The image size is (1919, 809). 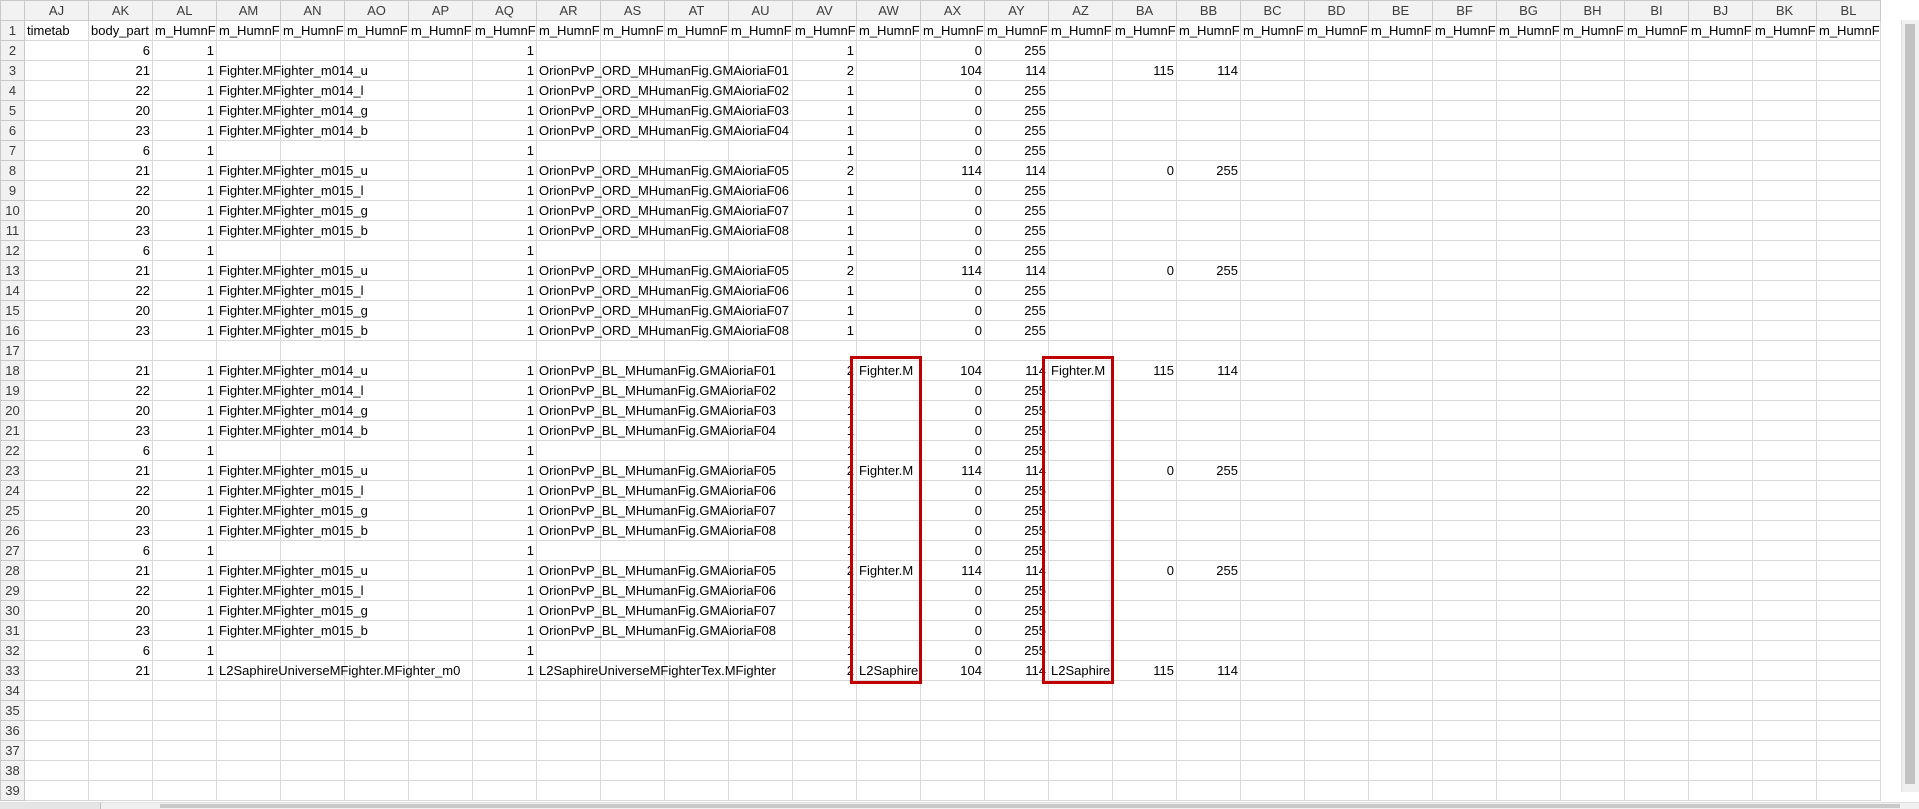 What do you see at coordinates (1464, 370) in the screenshot?
I see `cell-bf18` at bounding box center [1464, 370].